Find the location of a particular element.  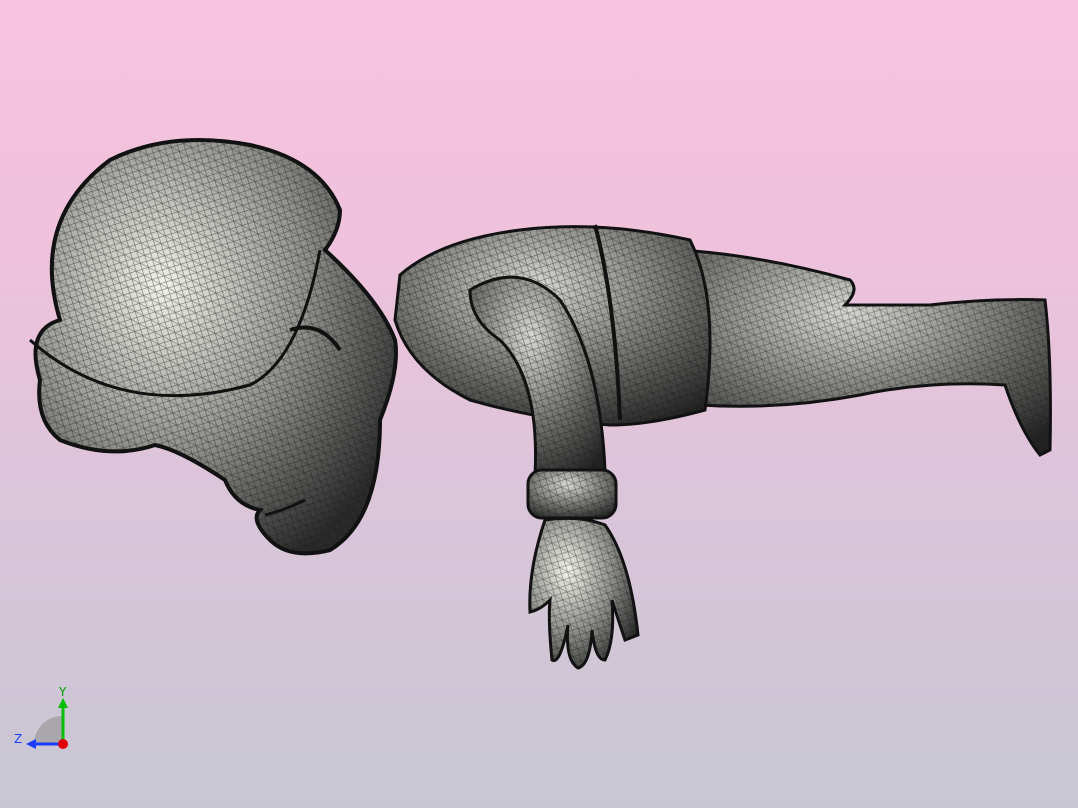

z-axis-arrow-icon is located at coordinates (31, 744).